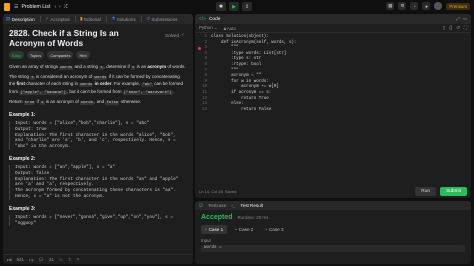  Describe the element at coordinates (60, 55) in the screenshot. I see `companies-chip: Companies` at that location.